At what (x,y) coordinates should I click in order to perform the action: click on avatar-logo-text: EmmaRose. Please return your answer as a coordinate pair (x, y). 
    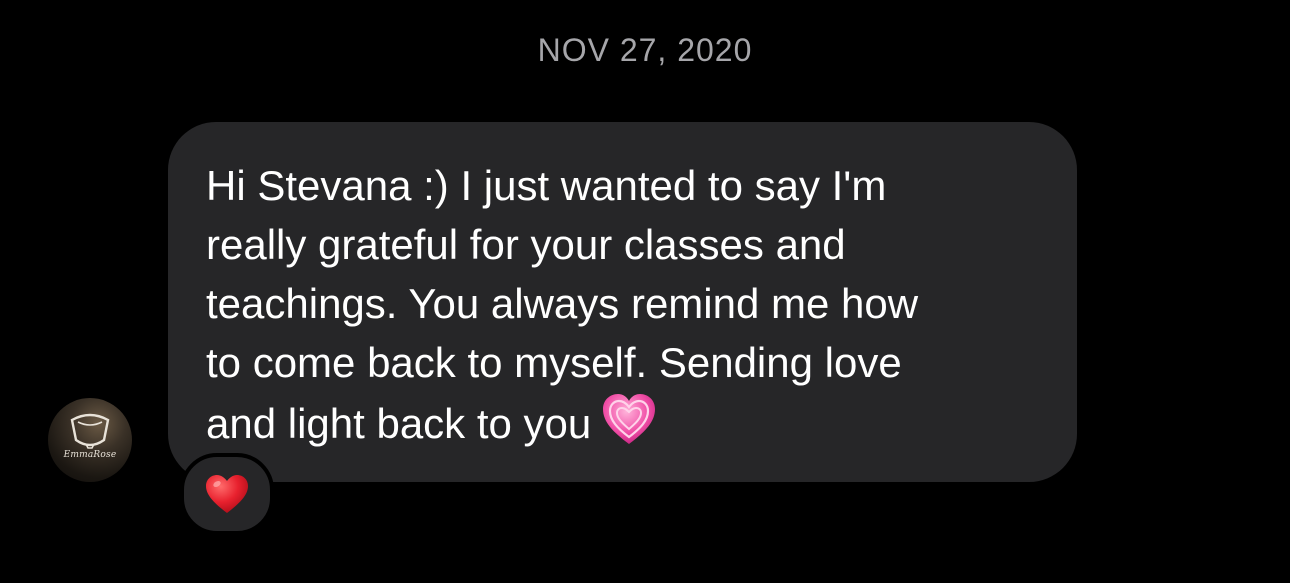
    Looking at the image, I should click on (90, 455).